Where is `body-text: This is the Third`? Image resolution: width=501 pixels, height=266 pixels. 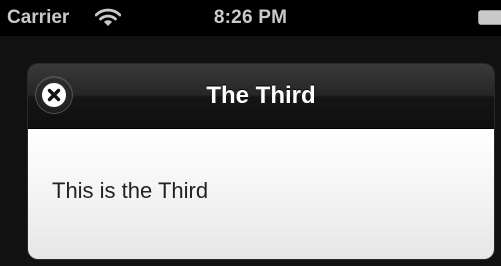
body-text: This is the Third is located at coordinates (130, 190).